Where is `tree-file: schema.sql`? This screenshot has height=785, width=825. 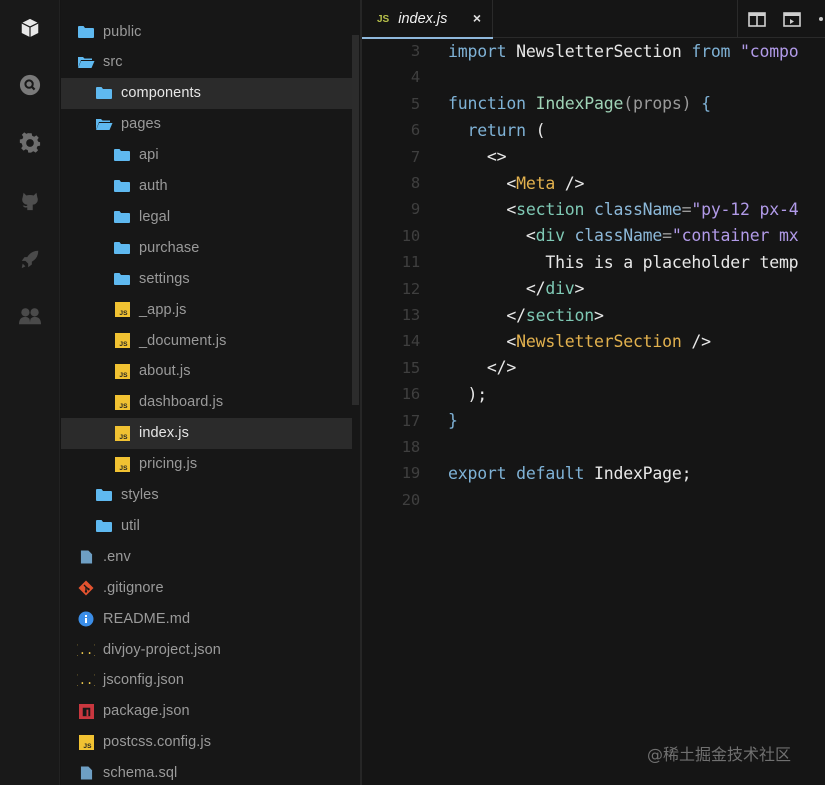 tree-file: schema.sql is located at coordinates (206, 771).